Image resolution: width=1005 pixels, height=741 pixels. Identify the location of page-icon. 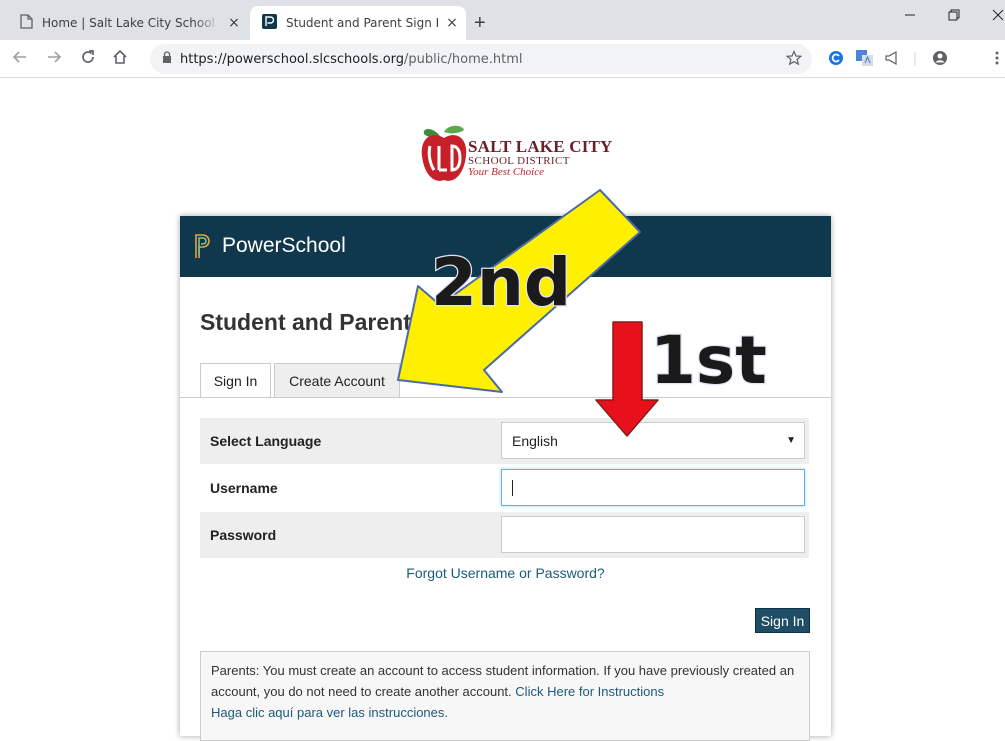
(26, 23).